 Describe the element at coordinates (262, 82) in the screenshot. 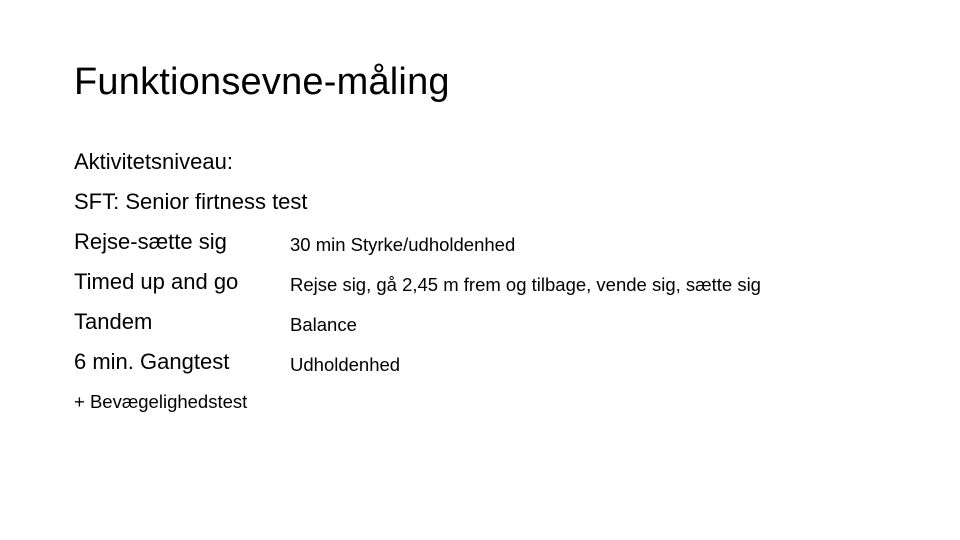

I see `slide-title: Funktionsevne-måling` at that location.